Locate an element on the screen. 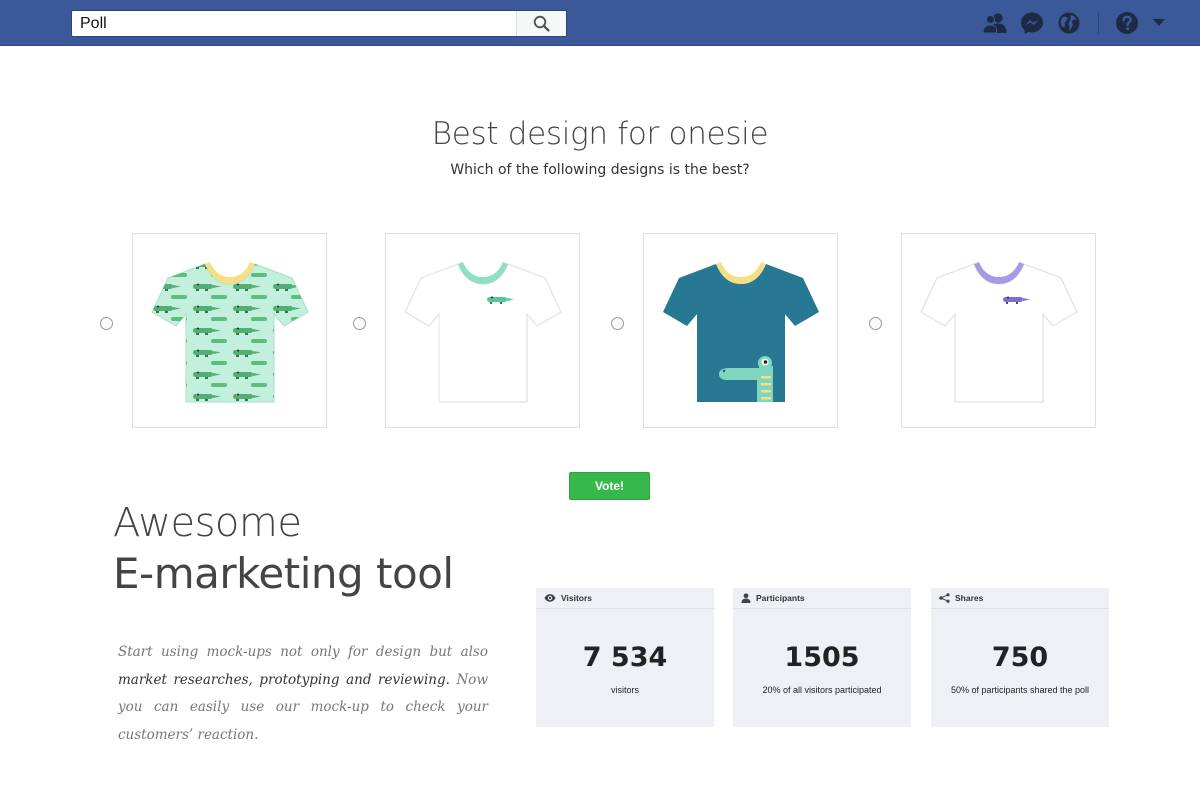 The height and width of the screenshot is (800, 1200). option-2-radio is located at coordinates (359, 323).